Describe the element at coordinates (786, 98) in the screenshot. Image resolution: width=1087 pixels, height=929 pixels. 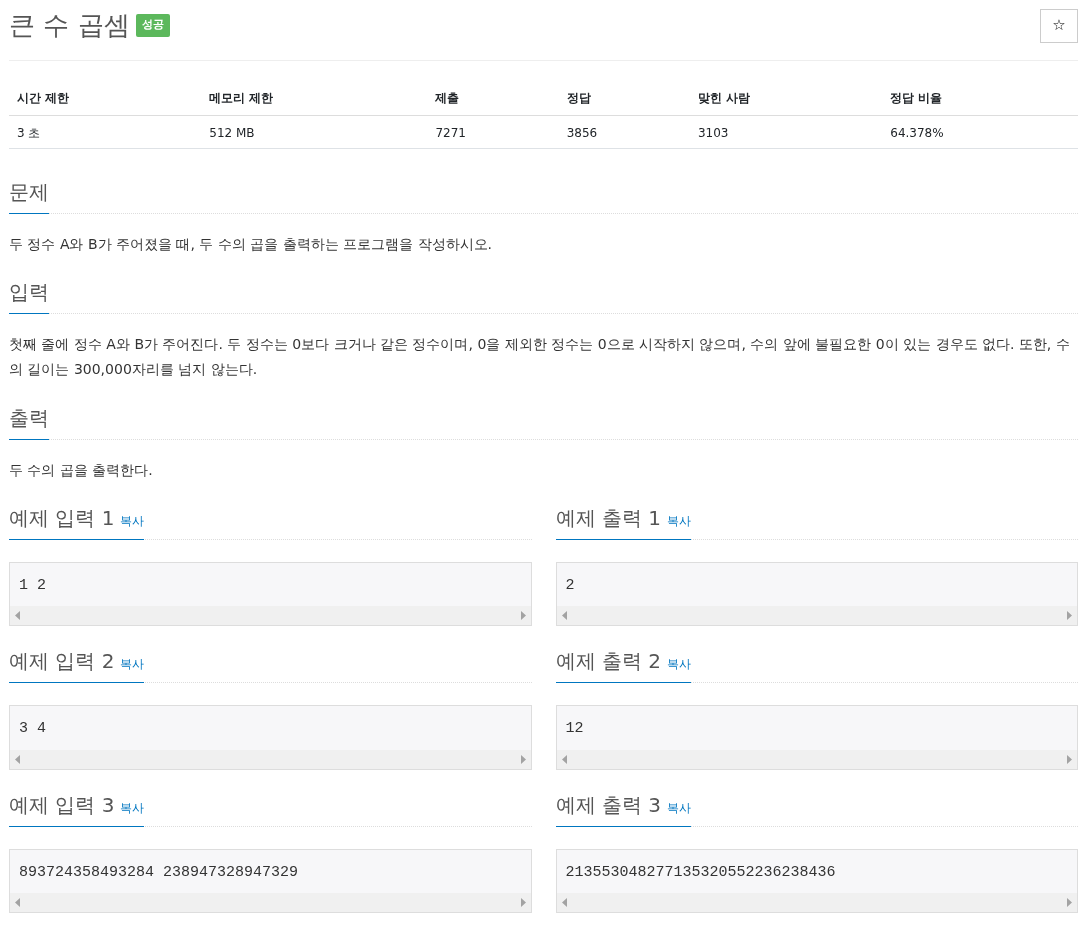
I see `column-header: 맞힌 사람` at that location.